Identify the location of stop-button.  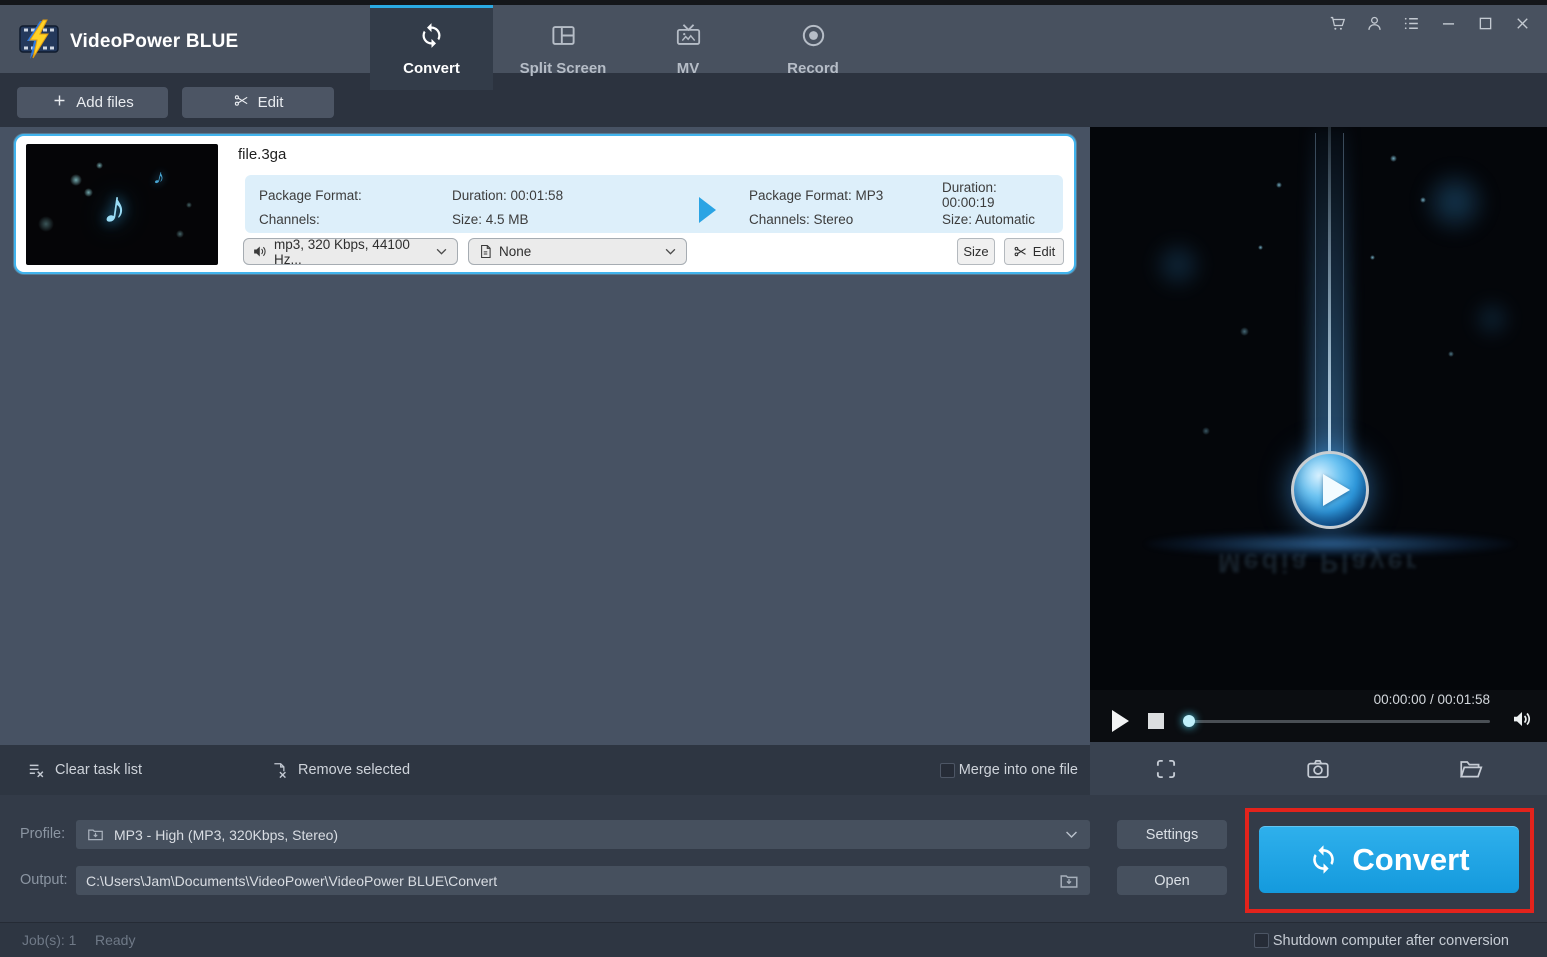
(1156, 721).